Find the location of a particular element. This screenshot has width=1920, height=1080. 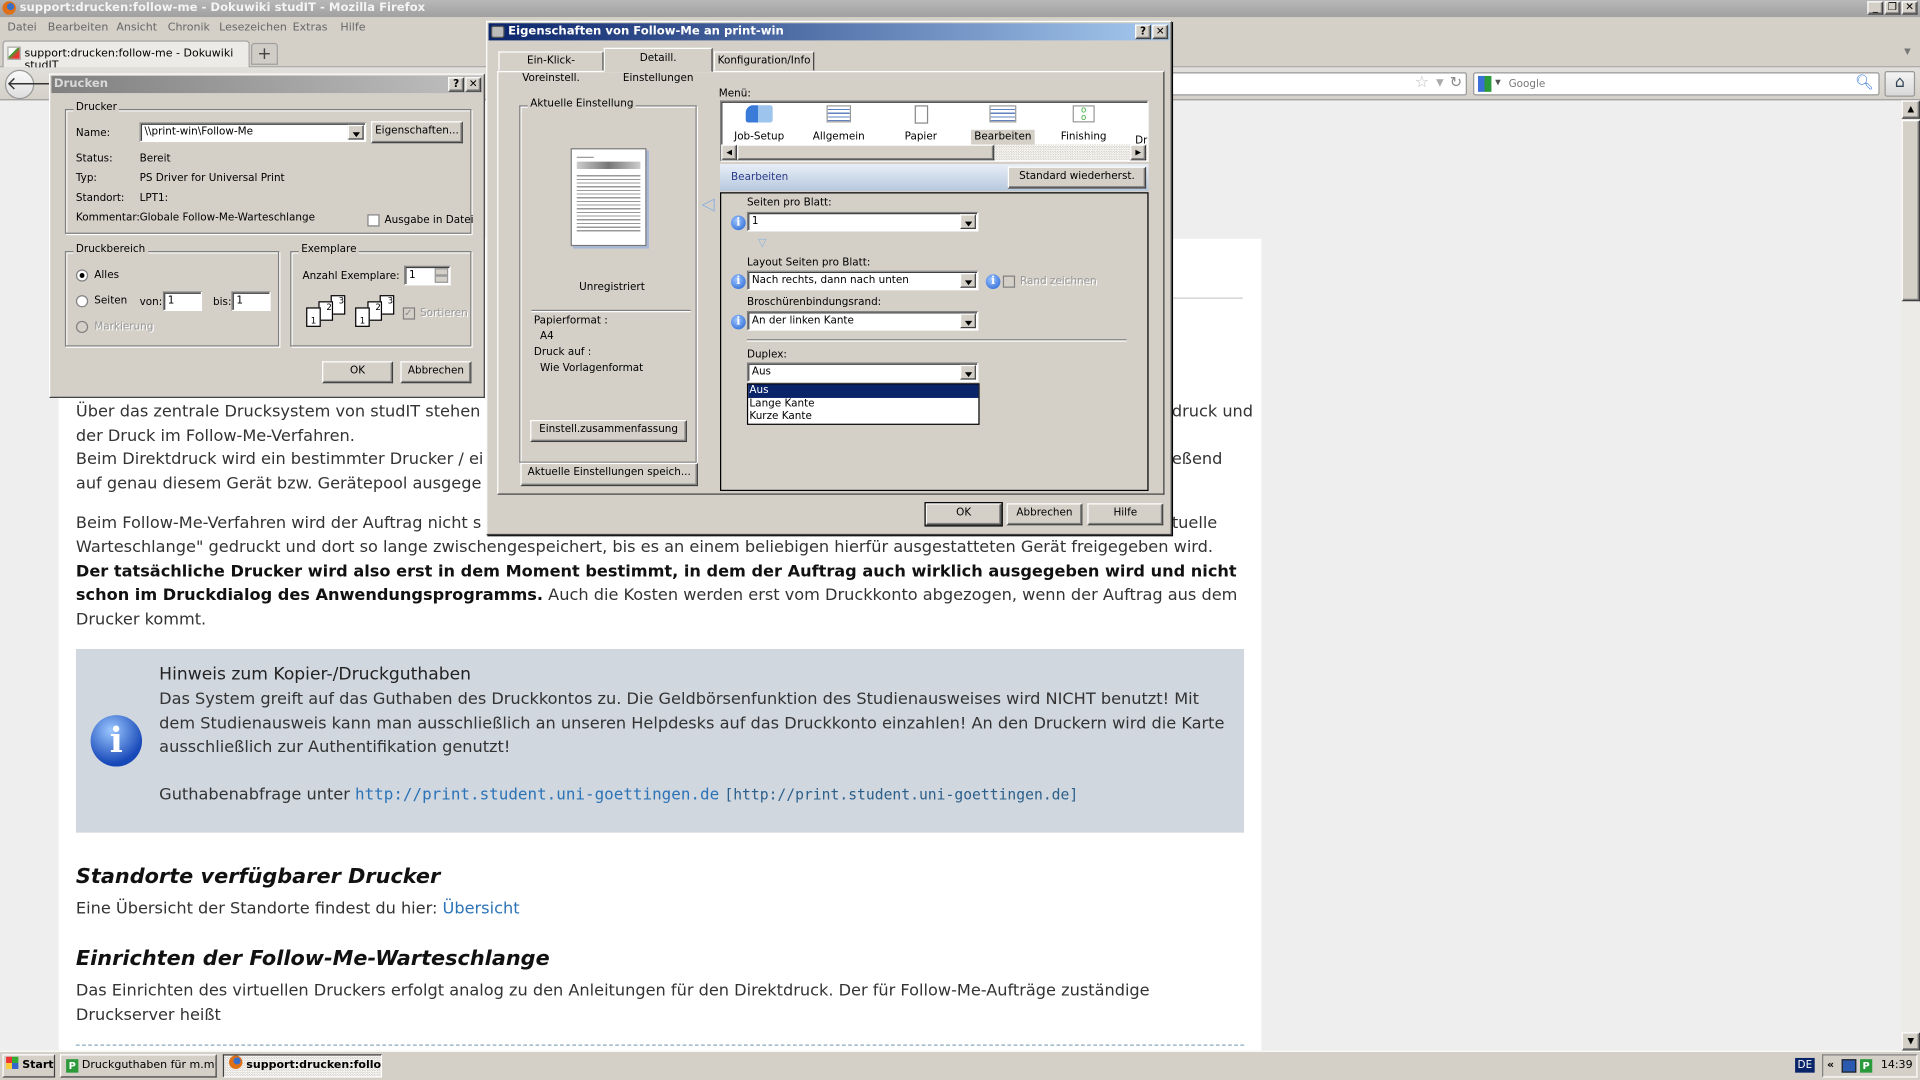

to-page-input: 1 is located at coordinates (251, 301).